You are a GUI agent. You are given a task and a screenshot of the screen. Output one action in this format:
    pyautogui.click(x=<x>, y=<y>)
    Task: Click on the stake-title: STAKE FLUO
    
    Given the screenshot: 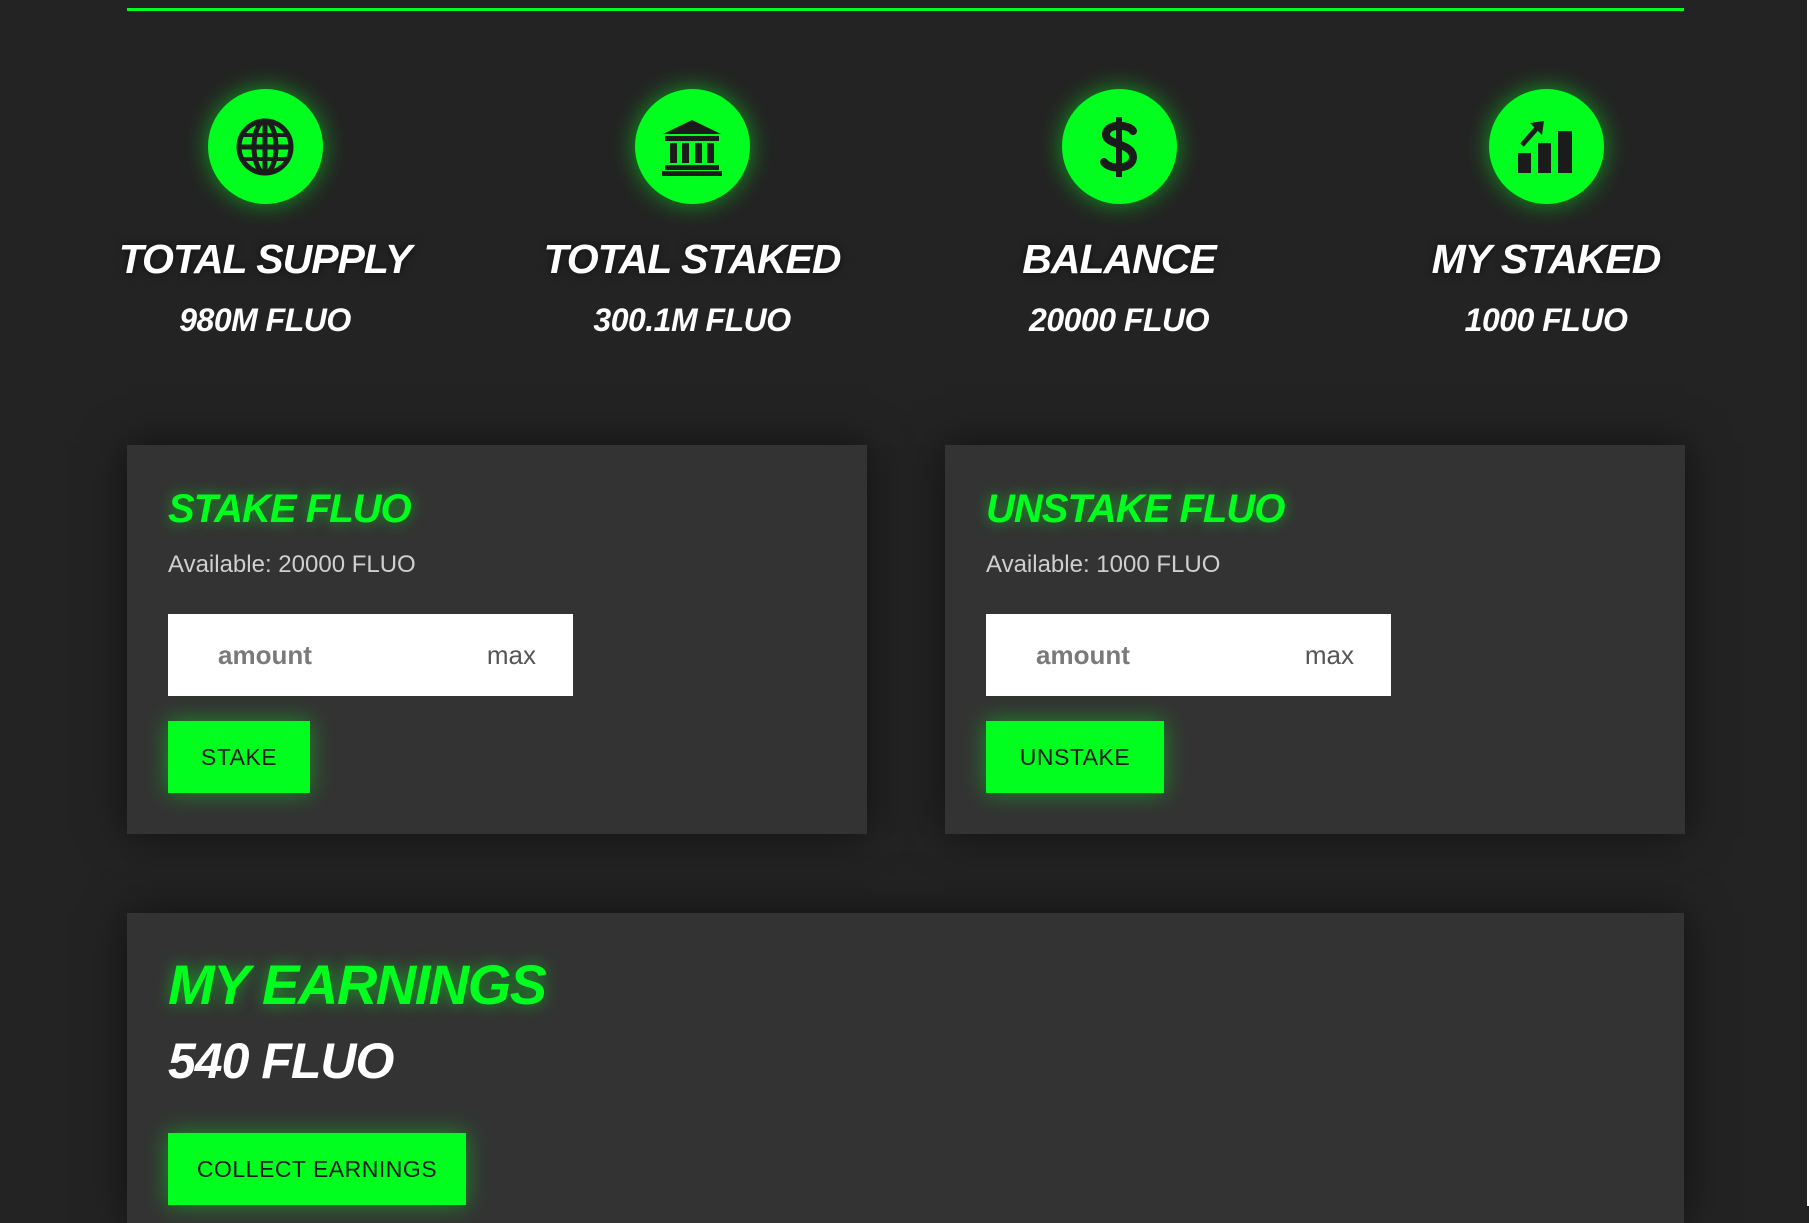 What is the action you would take?
    pyautogui.click(x=290, y=509)
    